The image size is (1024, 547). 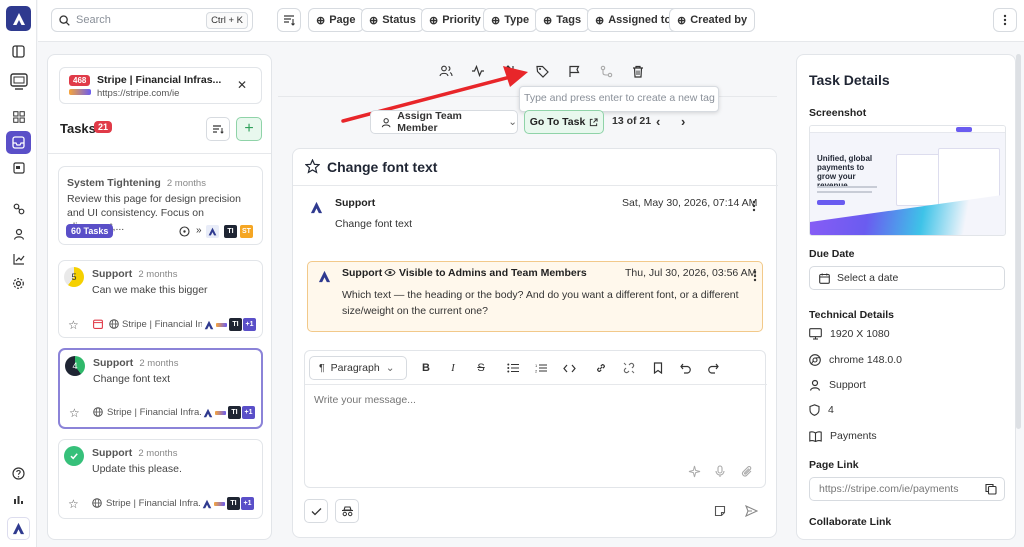 I want to click on shield-icon, so click(x=814, y=410).